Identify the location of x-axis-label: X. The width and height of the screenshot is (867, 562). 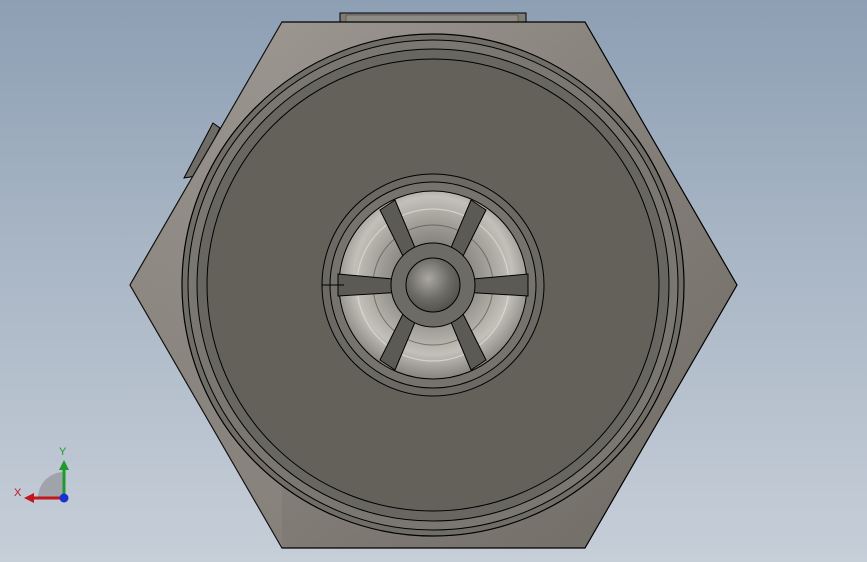
(18, 493).